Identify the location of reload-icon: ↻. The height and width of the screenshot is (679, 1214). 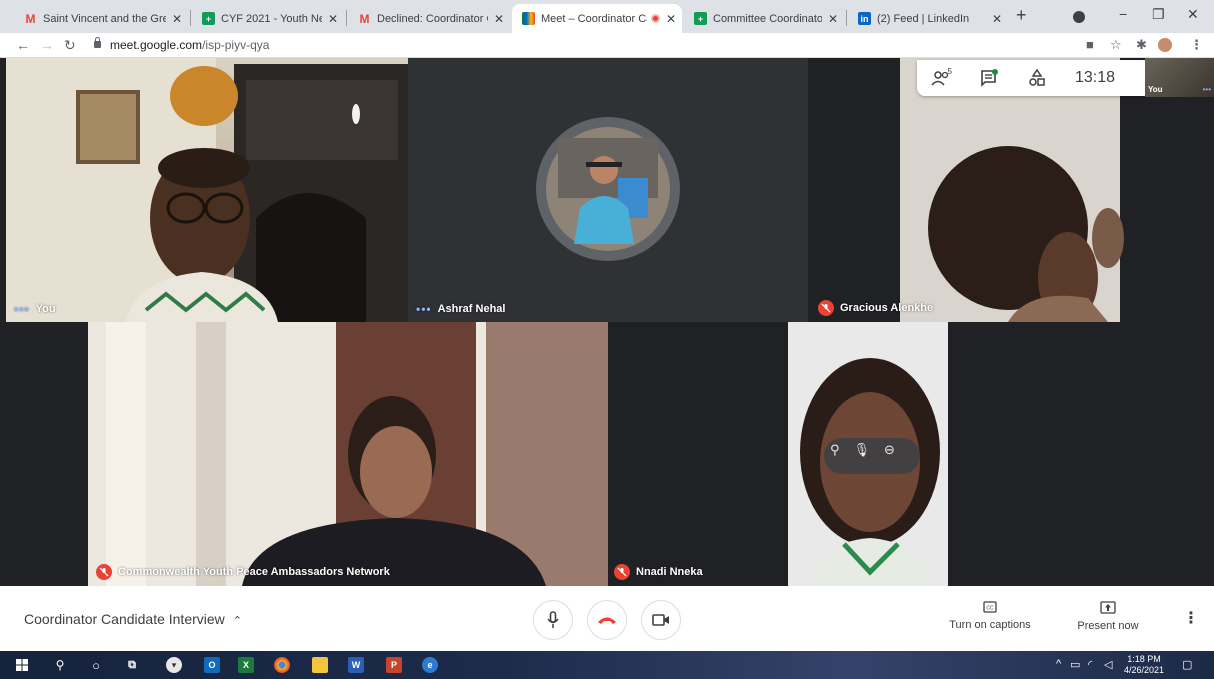
(70, 45).